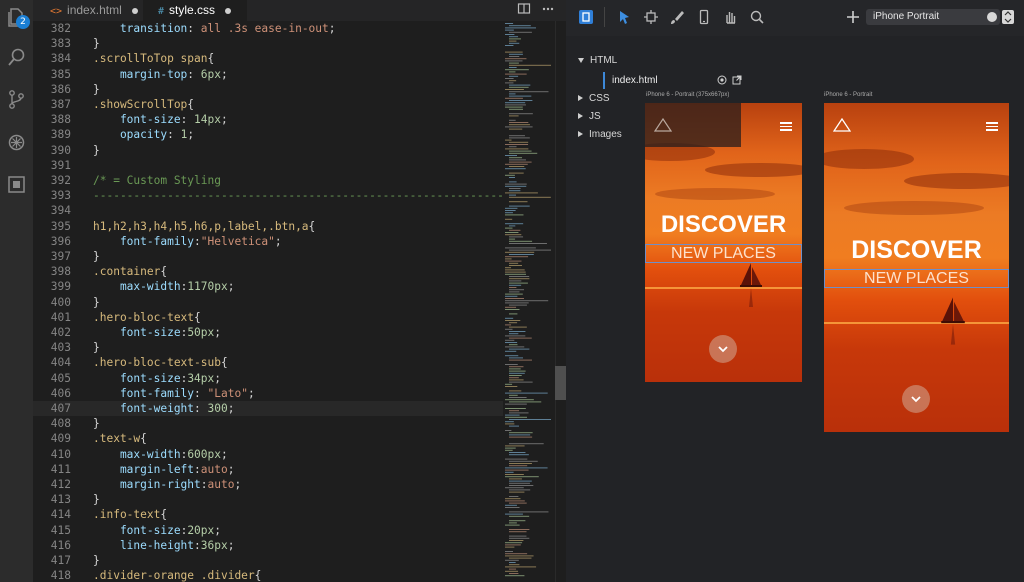 The height and width of the screenshot is (582, 1024). Describe the element at coordinates (268, 438) in the screenshot. I see `code-line: 409 .text-w{` at that location.